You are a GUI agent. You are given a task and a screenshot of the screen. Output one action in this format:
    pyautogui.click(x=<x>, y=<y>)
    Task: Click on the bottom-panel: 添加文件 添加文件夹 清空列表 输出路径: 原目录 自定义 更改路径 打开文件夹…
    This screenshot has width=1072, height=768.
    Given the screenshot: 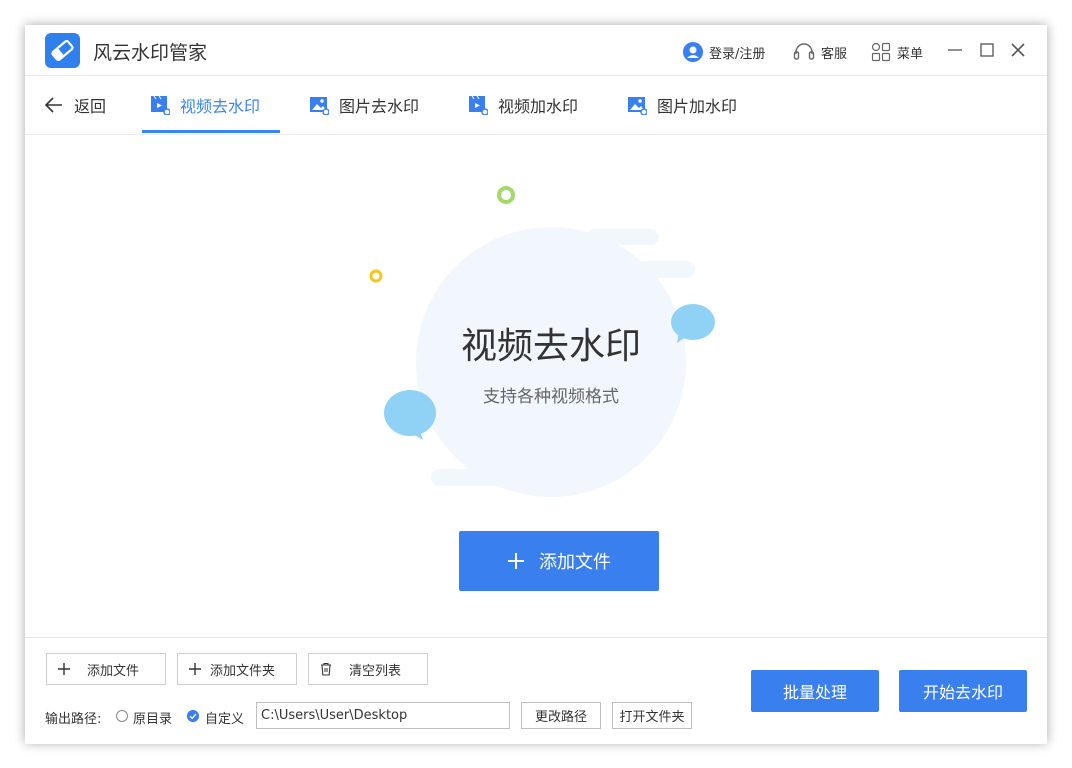 What is the action you would take?
    pyautogui.click(x=536, y=690)
    